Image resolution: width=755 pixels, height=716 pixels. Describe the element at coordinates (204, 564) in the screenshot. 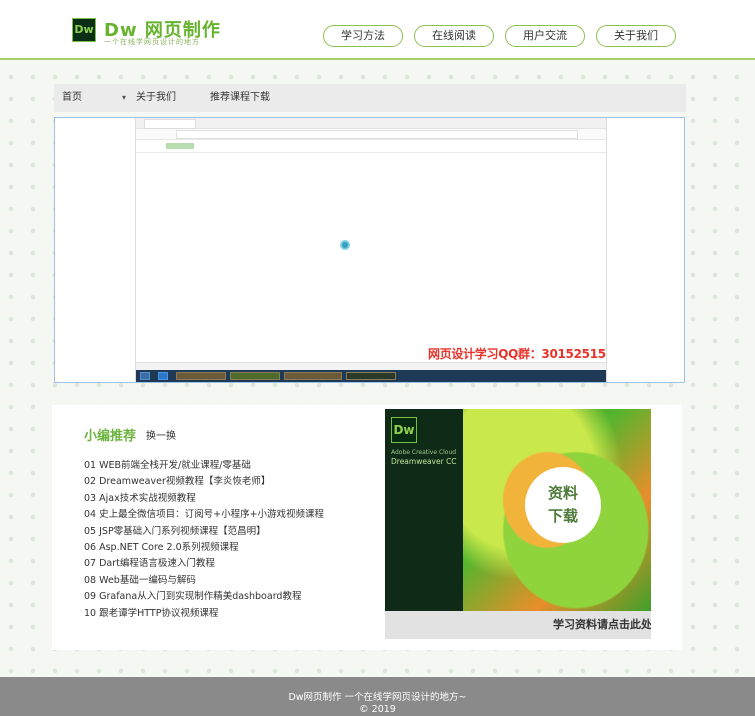

I see `list-item: 07 Dart编程语言极速入门教程` at that location.